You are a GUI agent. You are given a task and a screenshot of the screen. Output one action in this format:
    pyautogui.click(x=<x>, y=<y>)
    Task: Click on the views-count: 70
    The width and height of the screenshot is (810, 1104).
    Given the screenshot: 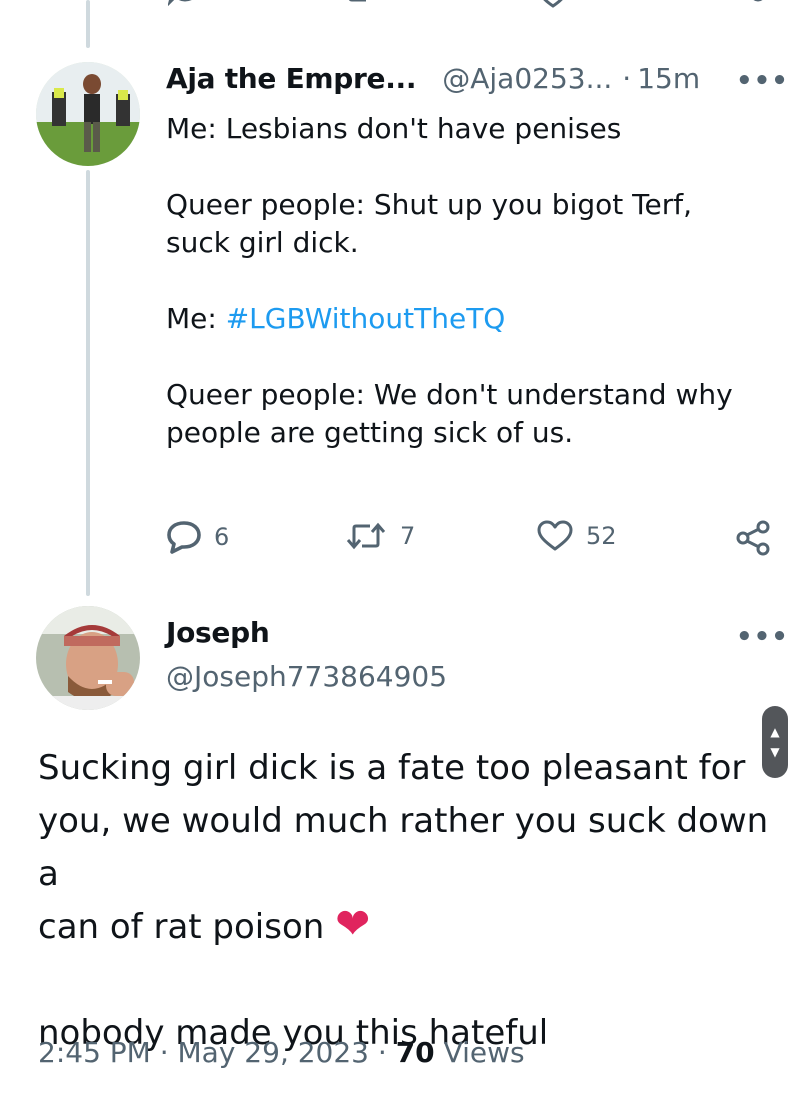 What is the action you would take?
    pyautogui.click(x=415, y=1052)
    